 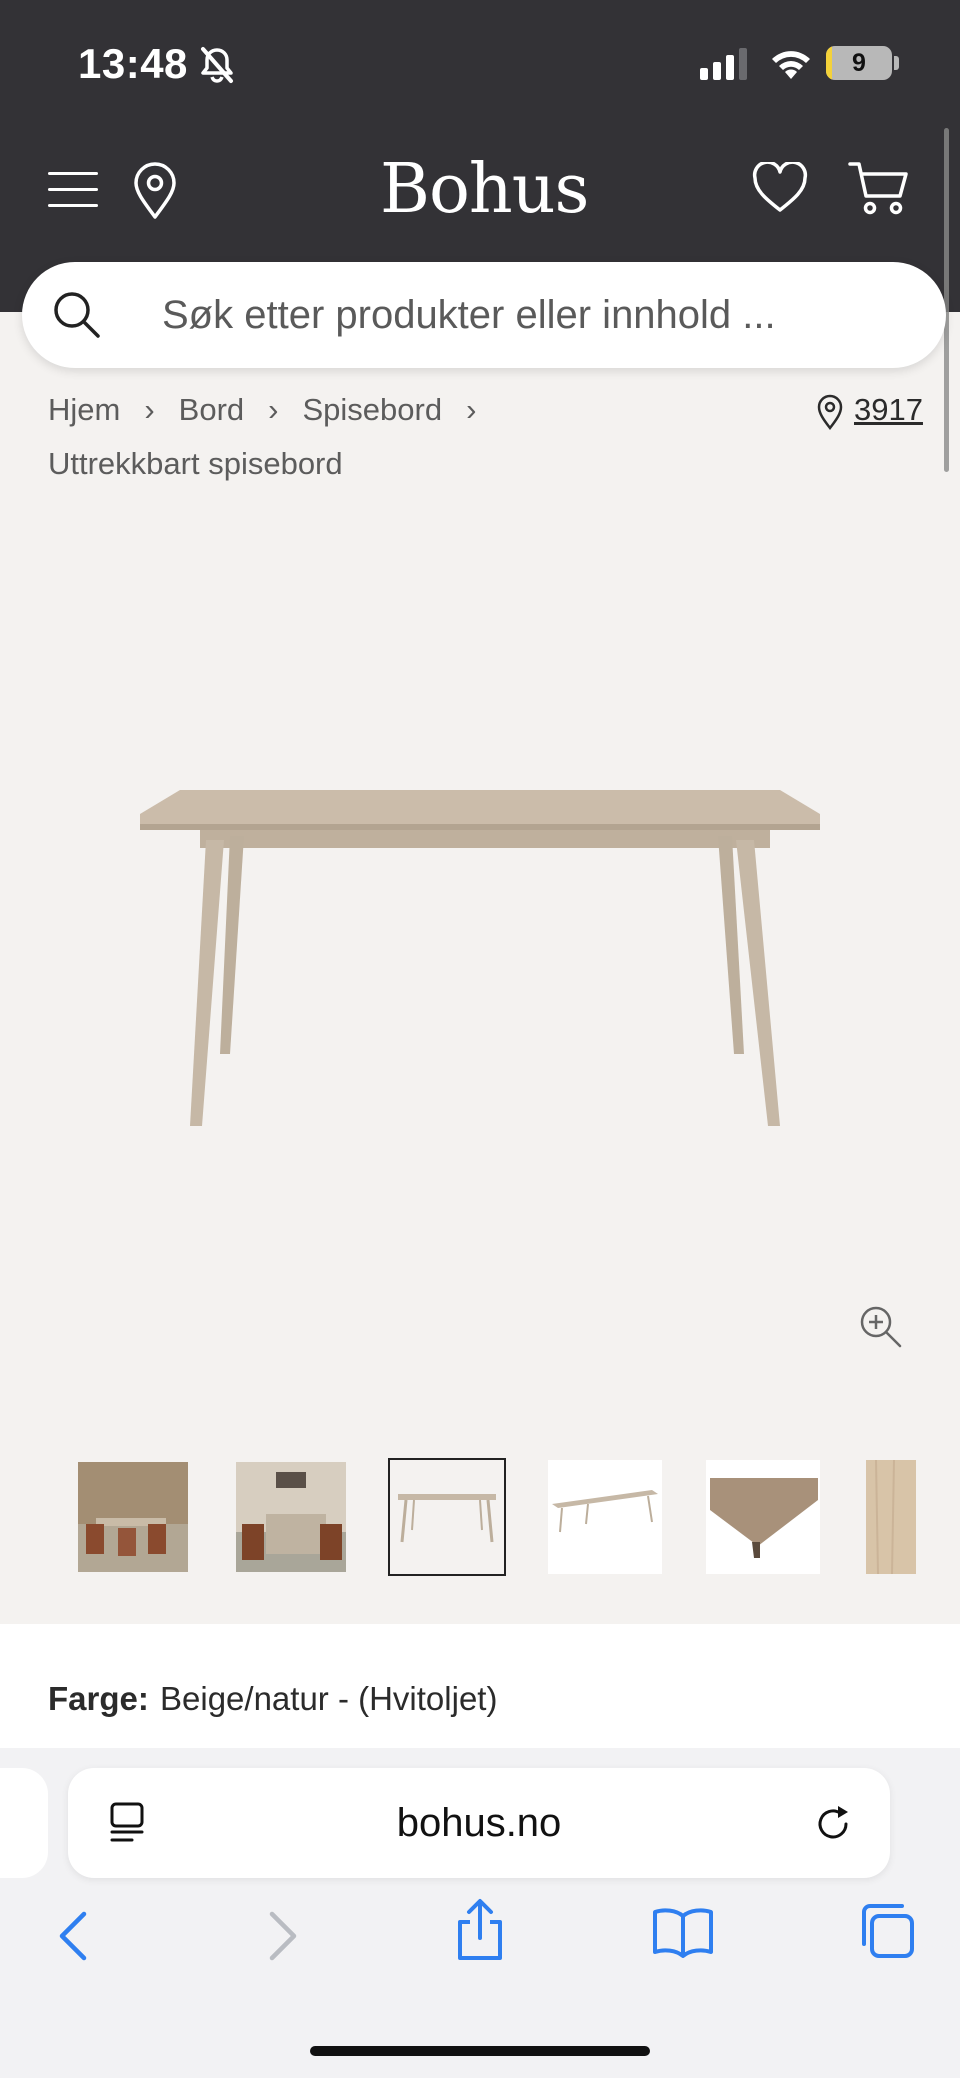 What do you see at coordinates (879, 188) in the screenshot?
I see `shopping-cart-icon` at bounding box center [879, 188].